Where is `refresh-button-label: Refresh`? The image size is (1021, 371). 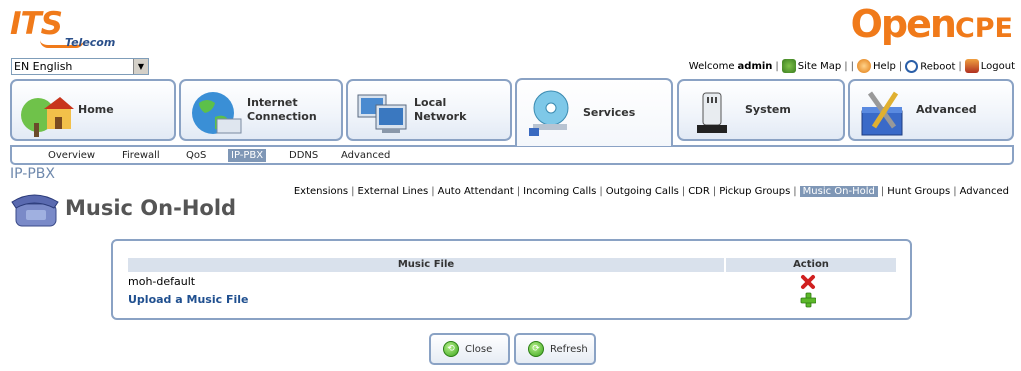 refresh-button-label: Refresh is located at coordinates (569, 349).